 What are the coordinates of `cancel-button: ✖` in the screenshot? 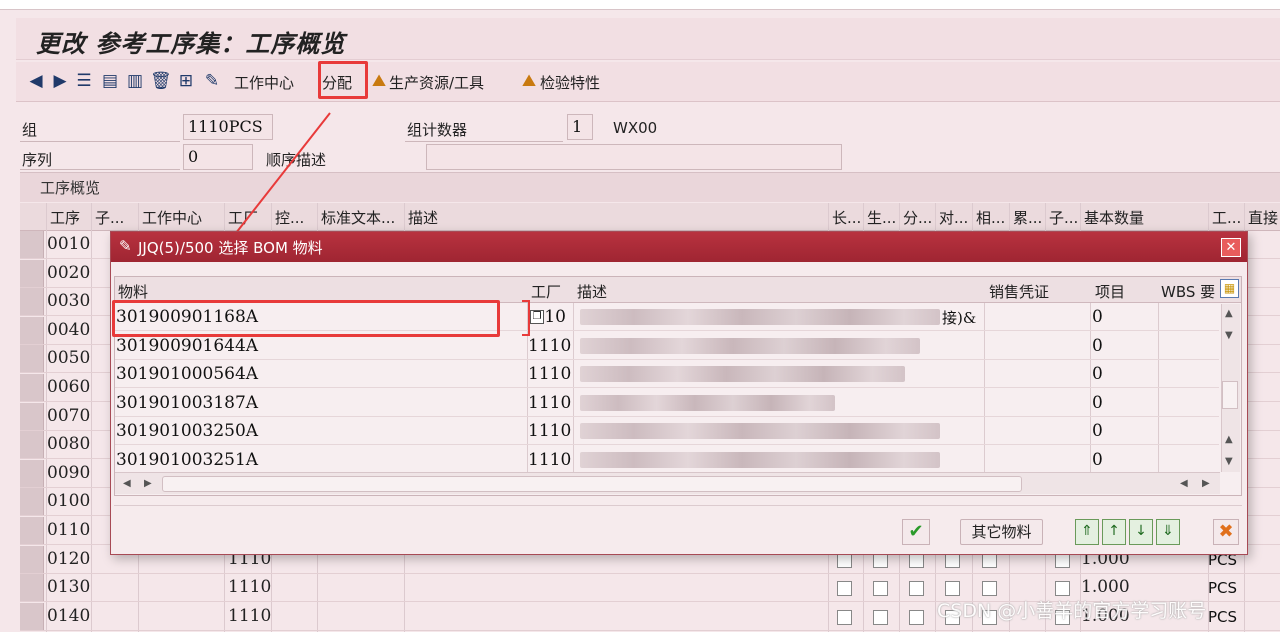 It's located at (1226, 532).